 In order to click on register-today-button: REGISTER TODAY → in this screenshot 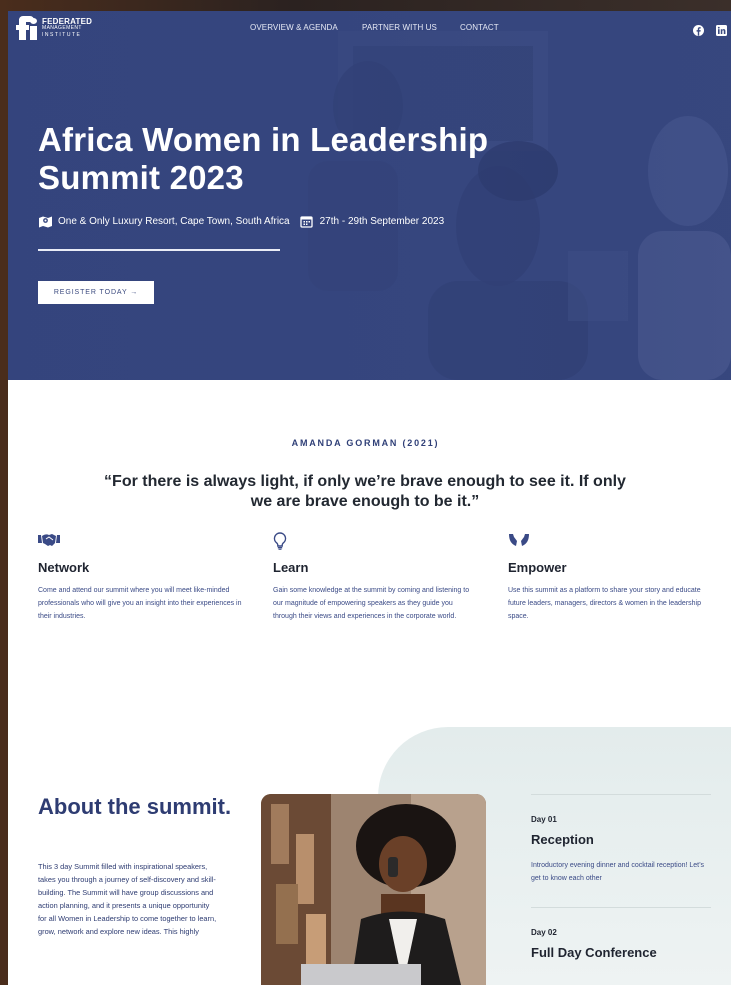, I will do `click(96, 292)`.